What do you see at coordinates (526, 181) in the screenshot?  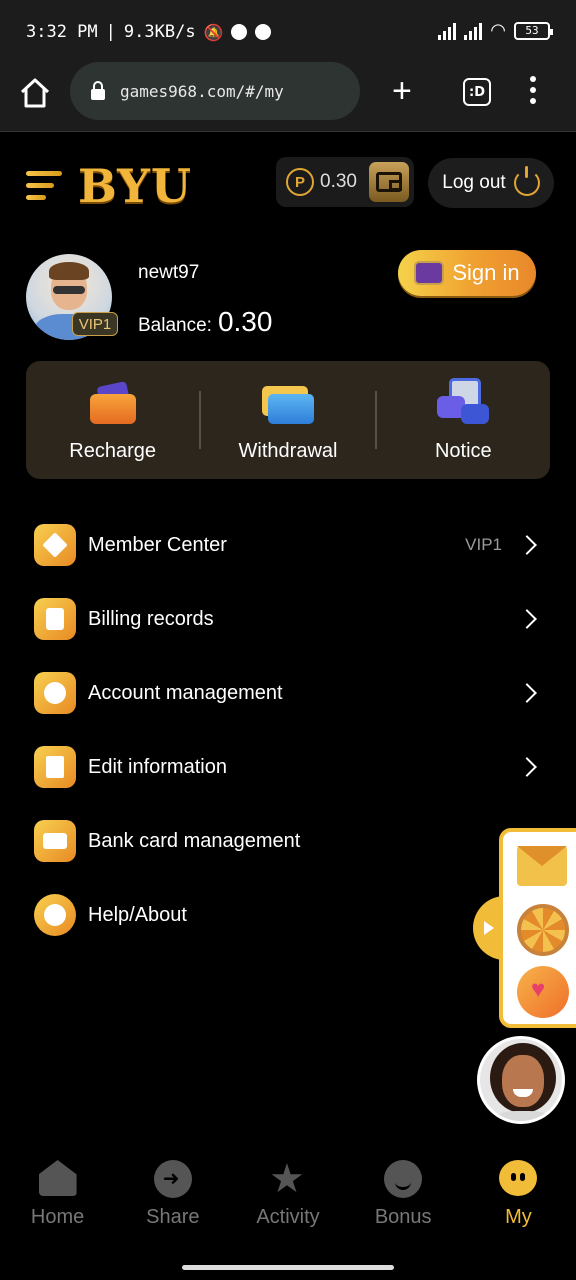 I see `power-icon` at bounding box center [526, 181].